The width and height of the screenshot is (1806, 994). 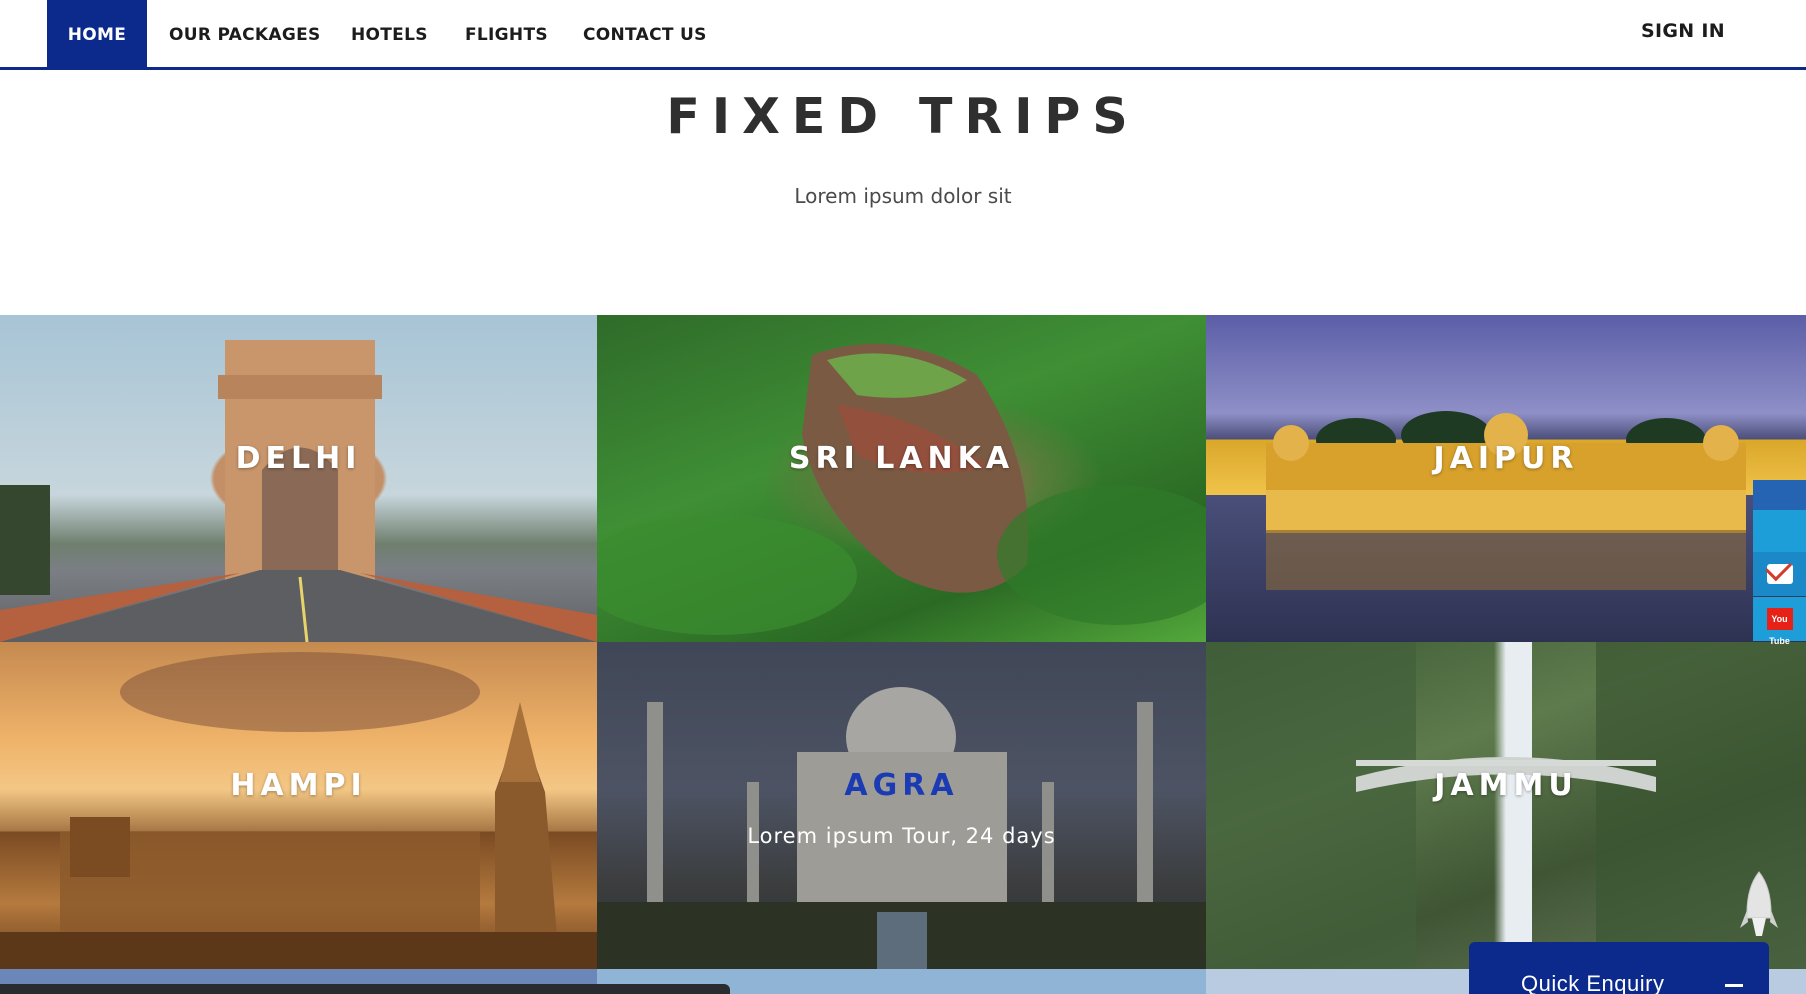 I want to click on trip-name: JAIPUR, so click(x=1506, y=458).